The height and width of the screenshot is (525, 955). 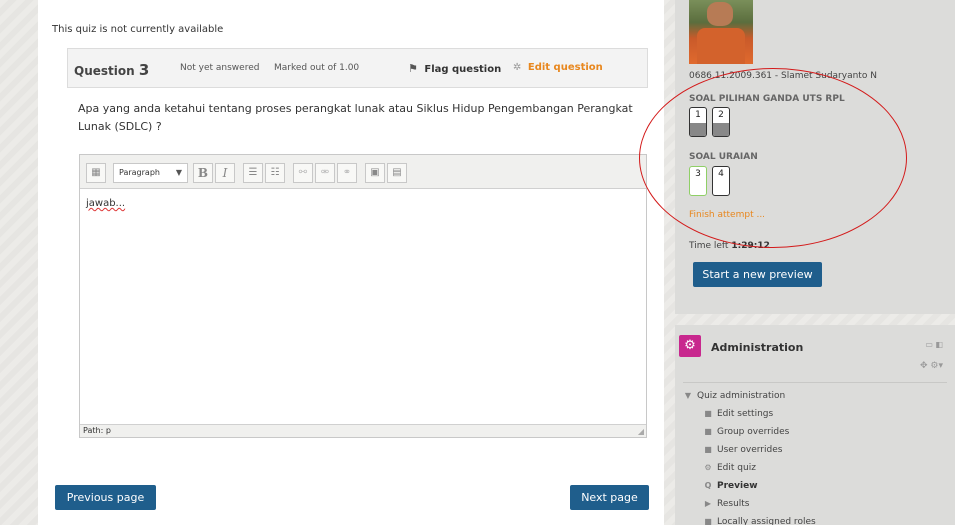 I want to click on tree-label: Preview, so click(x=737, y=486).